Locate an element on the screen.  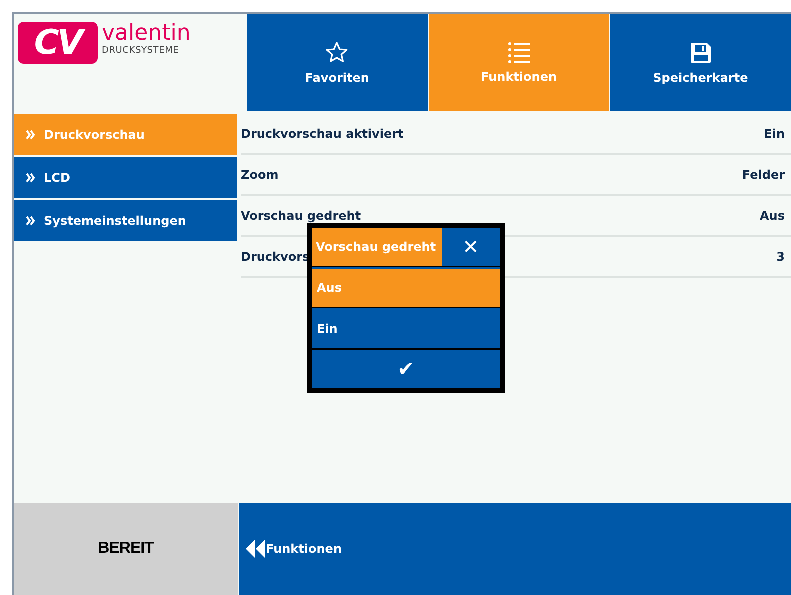
logo-mark: CV is located at coordinates (58, 43).